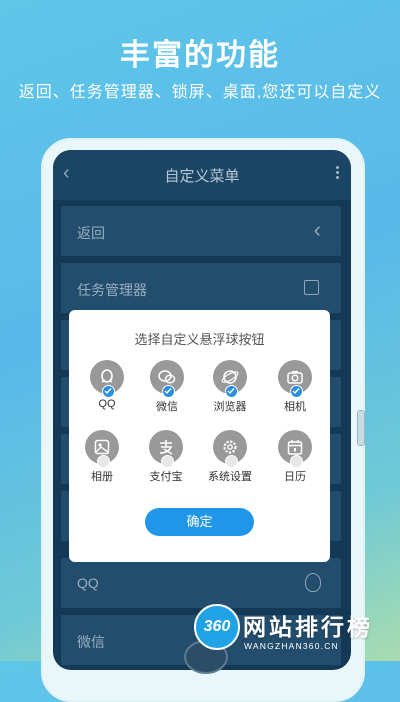 The width and height of the screenshot is (400, 702). I want to click on menu-row-task-manager: 任务管理器, so click(201, 288).